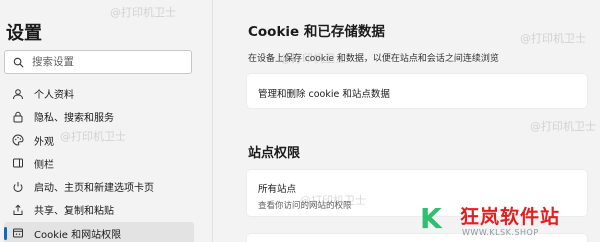 The width and height of the screenshot is (600, 242). Describe the element at coordinates (99, 93) in the screenshot. I see `sidebar-item-profile: 个人资料` at that location.